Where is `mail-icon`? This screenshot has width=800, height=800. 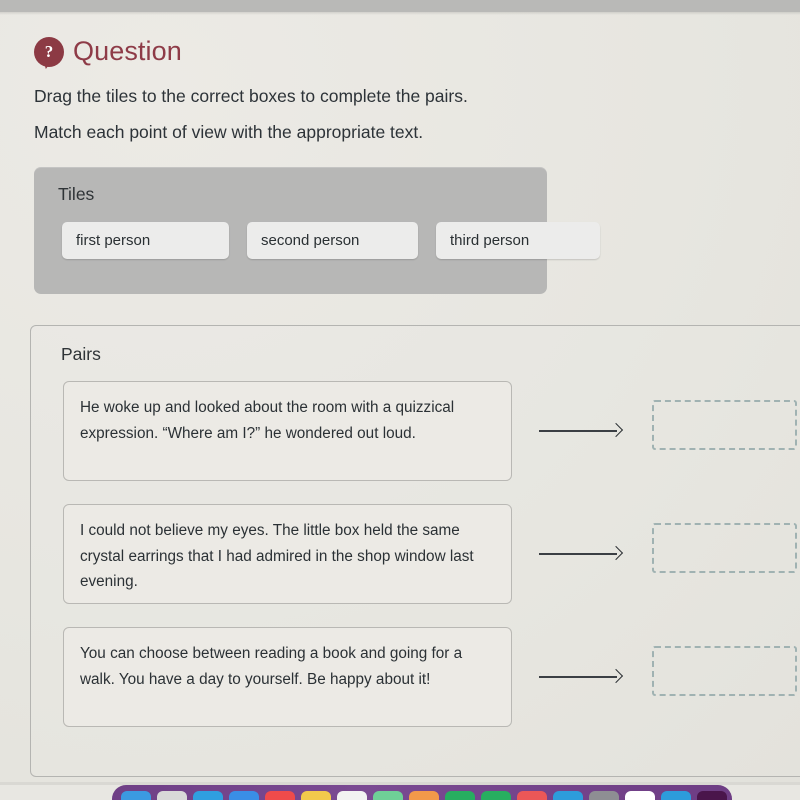 mail-icon is located at coordinates (244, 795).